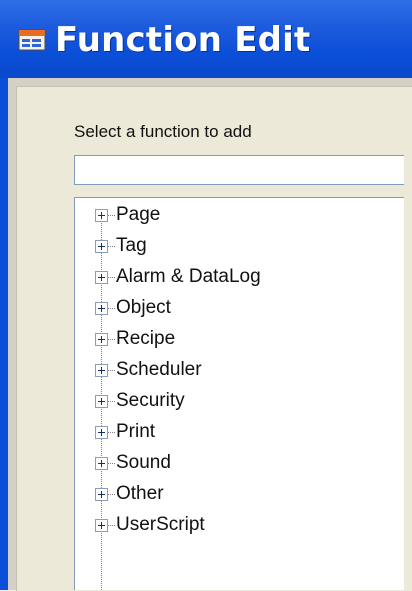 This screenshot has width=412, height=591. What do you see at coordinates (239, 170) in the screenshot?
I see `function-input` at bounding box center [239, 170].